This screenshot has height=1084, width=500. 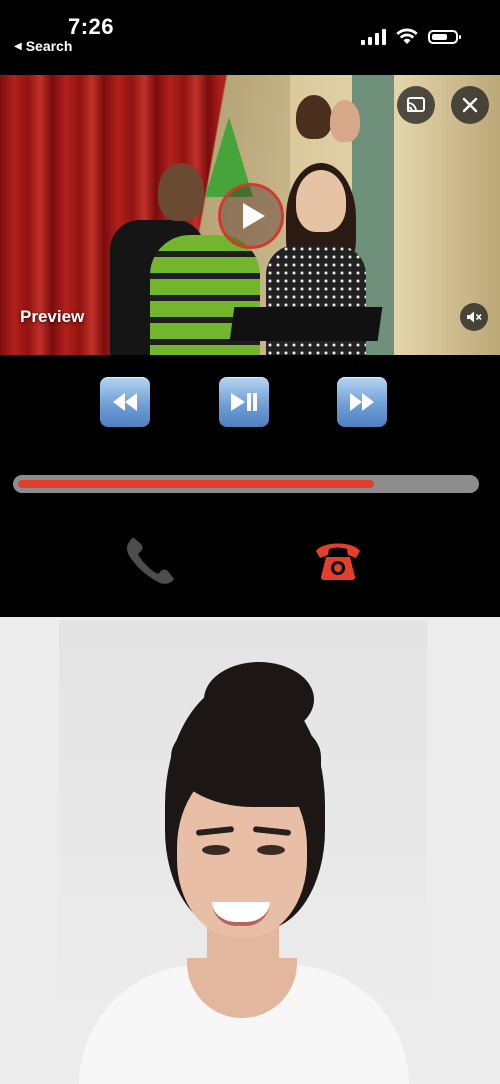 I want to click on wifi-icon, so click(x=407, y=36).